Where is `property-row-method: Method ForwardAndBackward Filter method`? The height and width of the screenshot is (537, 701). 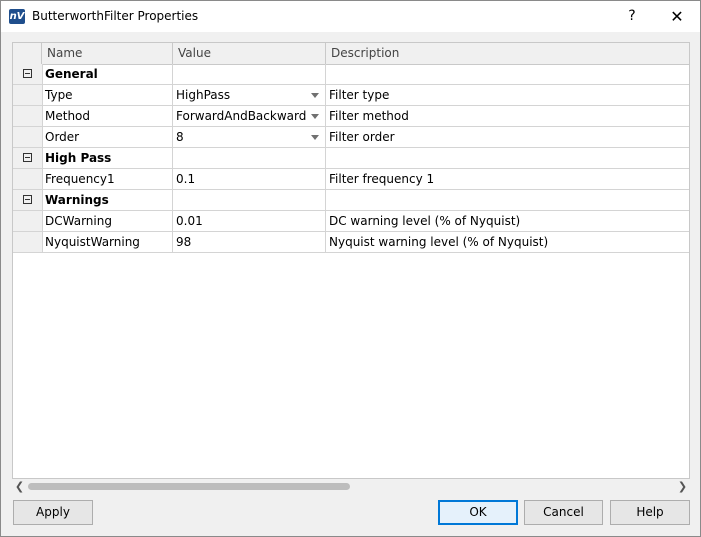
property-row-method: Method ForwardAndBackward Filter method is located at coordinates (351, 116).